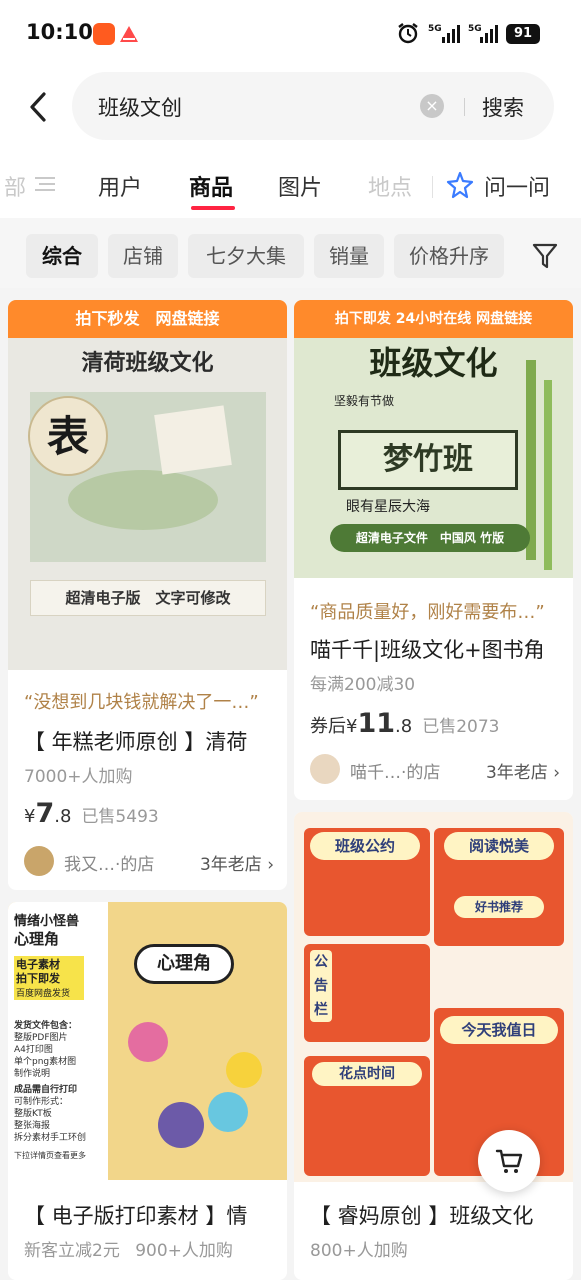 This screenshot has height=1280, width=581. Describe the element at coordinates (432, 106) in the screenshot. I see `close-icon: ×` at that location.